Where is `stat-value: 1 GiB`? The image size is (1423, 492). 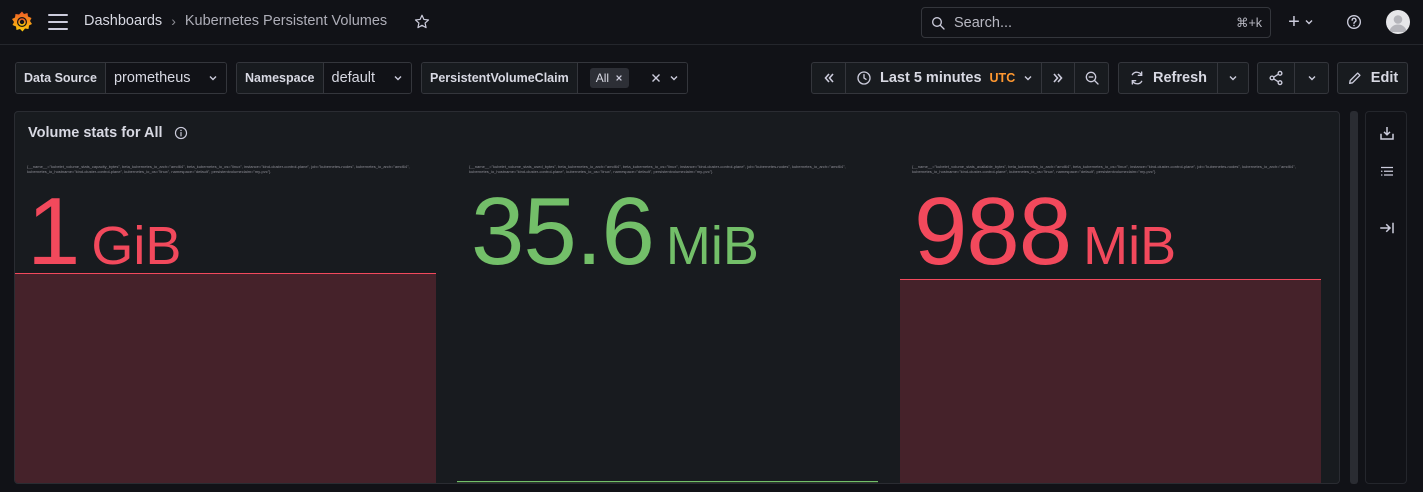 stat-value: 1 GiB is located at coordinates (104, 232).